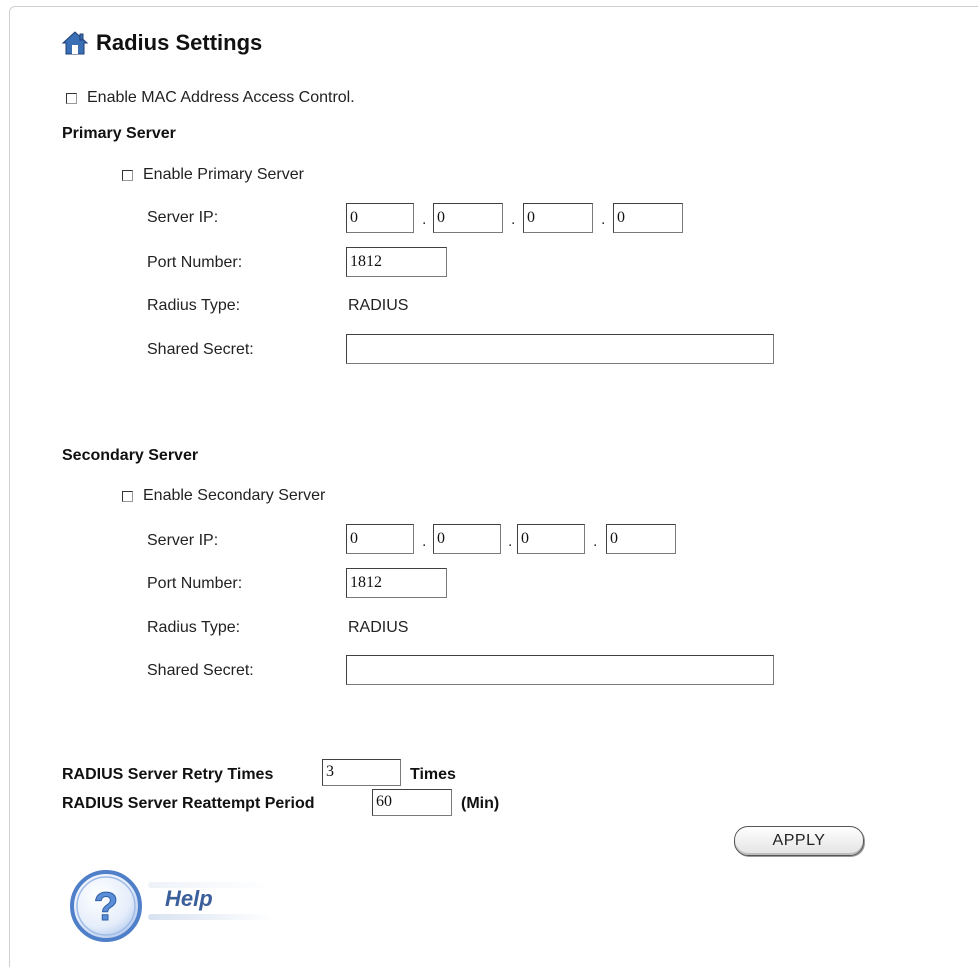  Describe the element at coordinates (480, 803) in the screenshot. I see `reattempt-period-unit: (Min)` at that location.